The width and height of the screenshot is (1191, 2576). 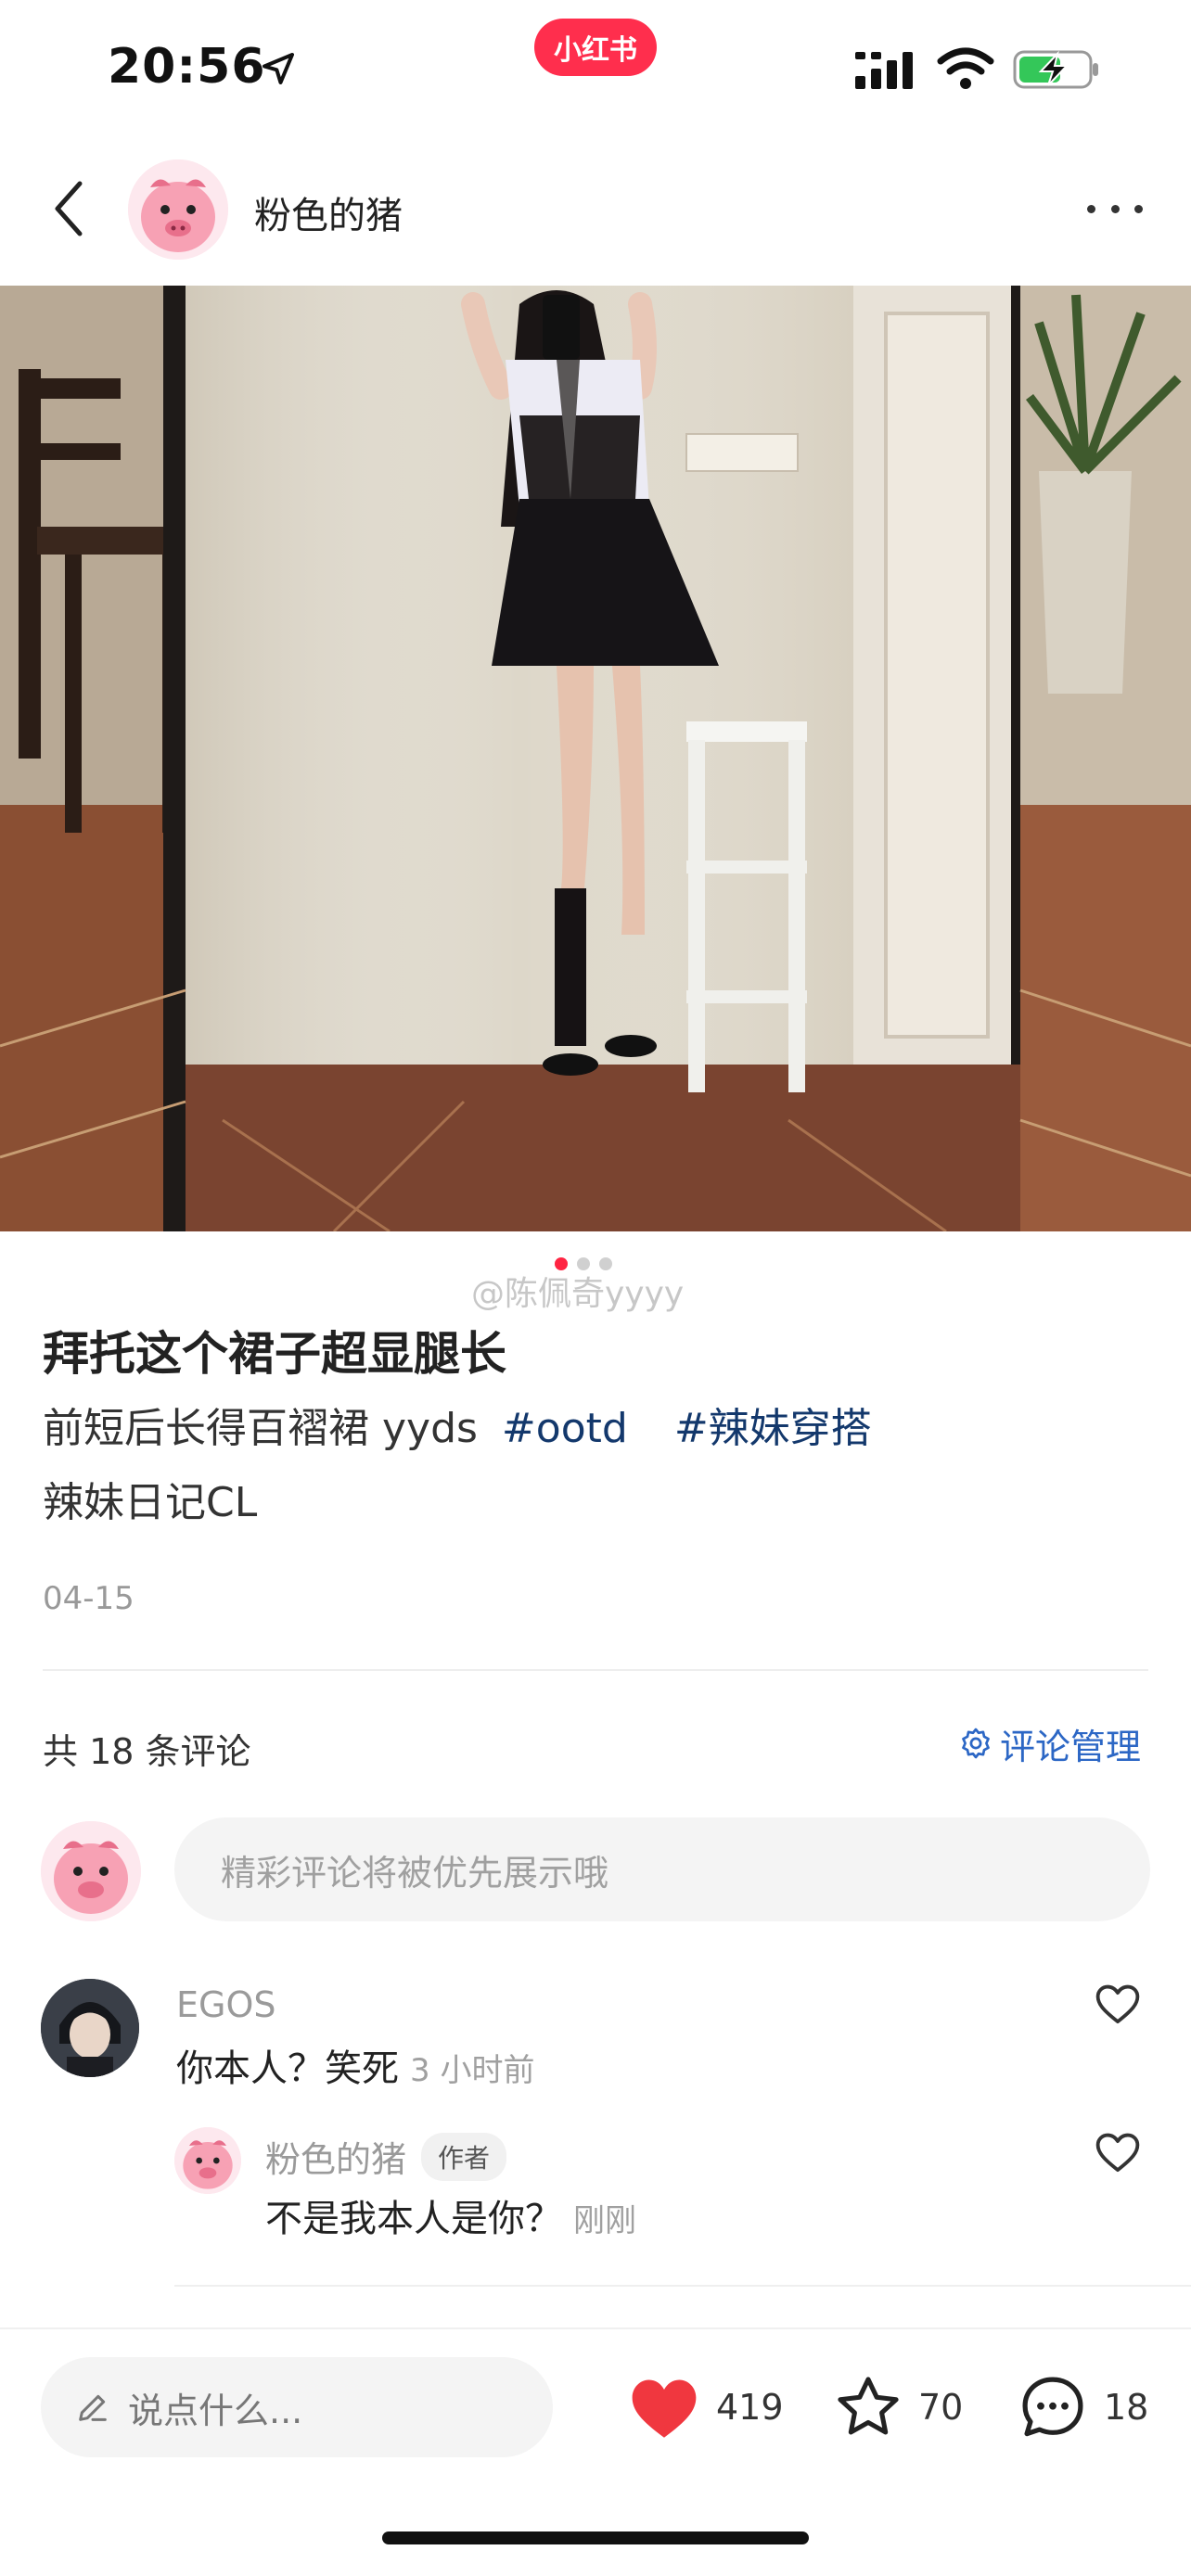 What do you see at coordinates (604, 2220) in the screenshot?
I see `reply-time: 刚刚` at bounding box center [604, 2220].